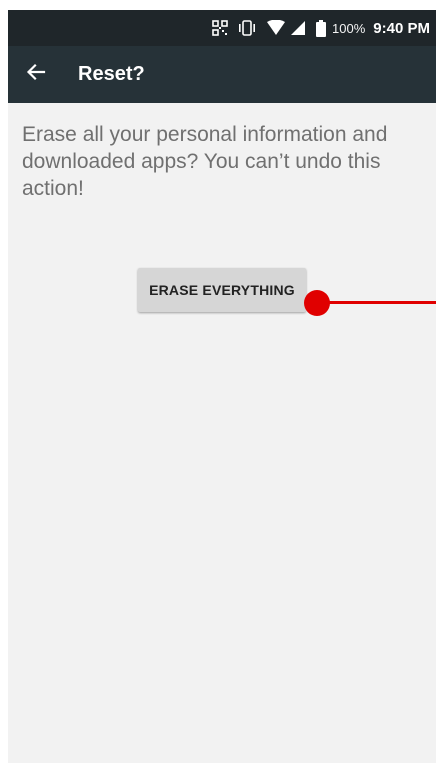 This screenshot has width=436, height=773. I want to click on status-bar: 100% 9:40 PM, so click(222, 28).